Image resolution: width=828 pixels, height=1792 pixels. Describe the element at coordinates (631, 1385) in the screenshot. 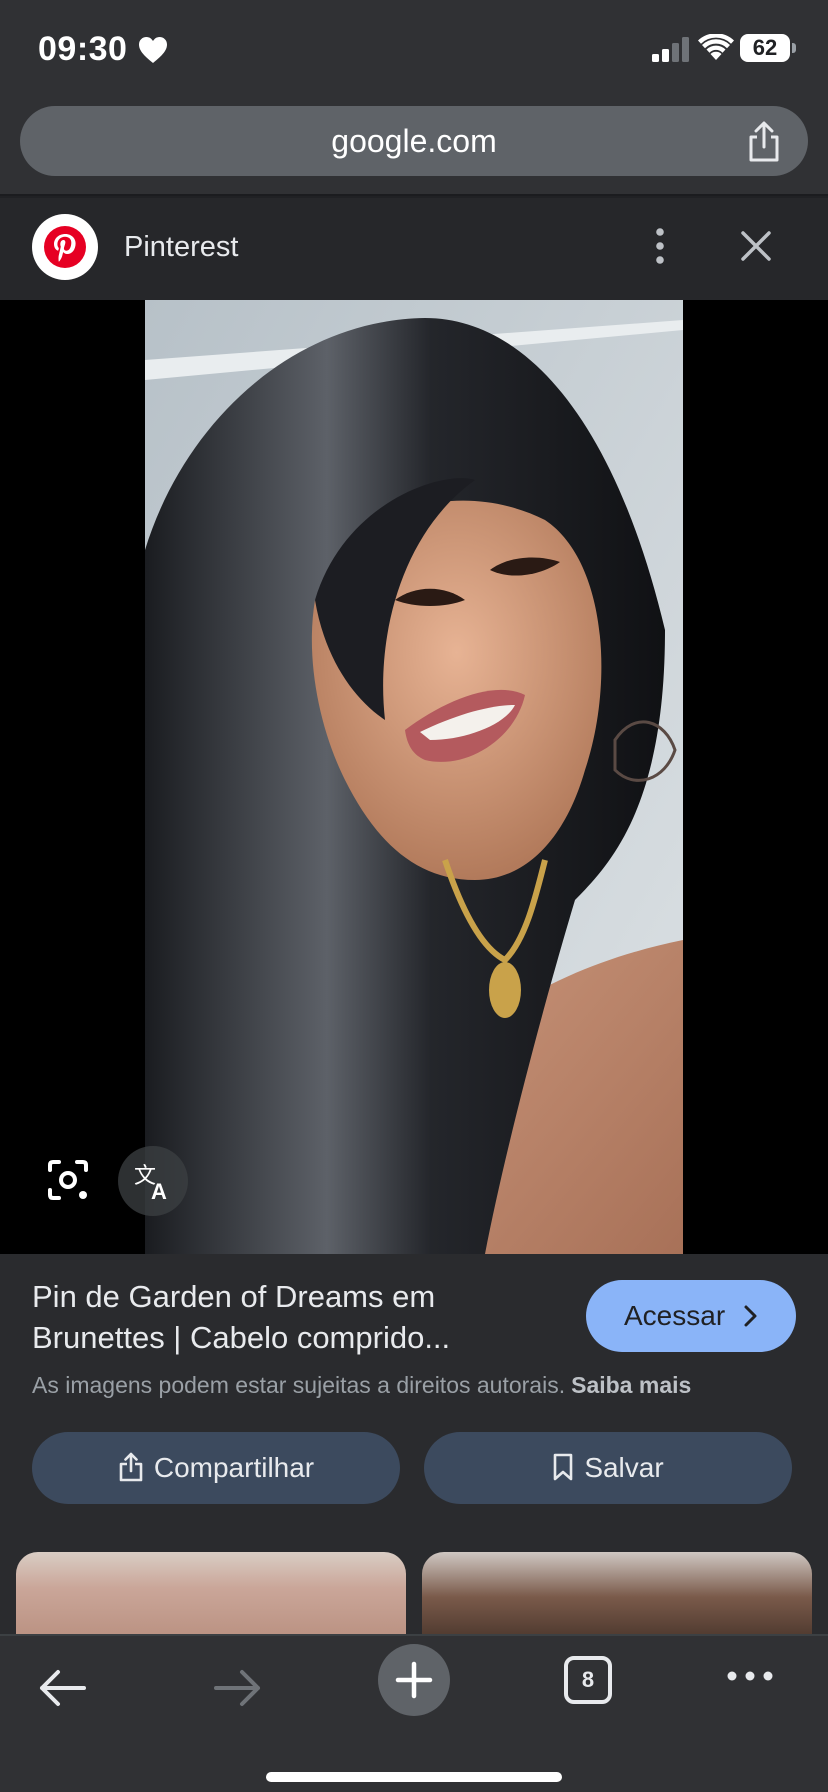

I see `learn-more-link: Saiba mais` at that location.